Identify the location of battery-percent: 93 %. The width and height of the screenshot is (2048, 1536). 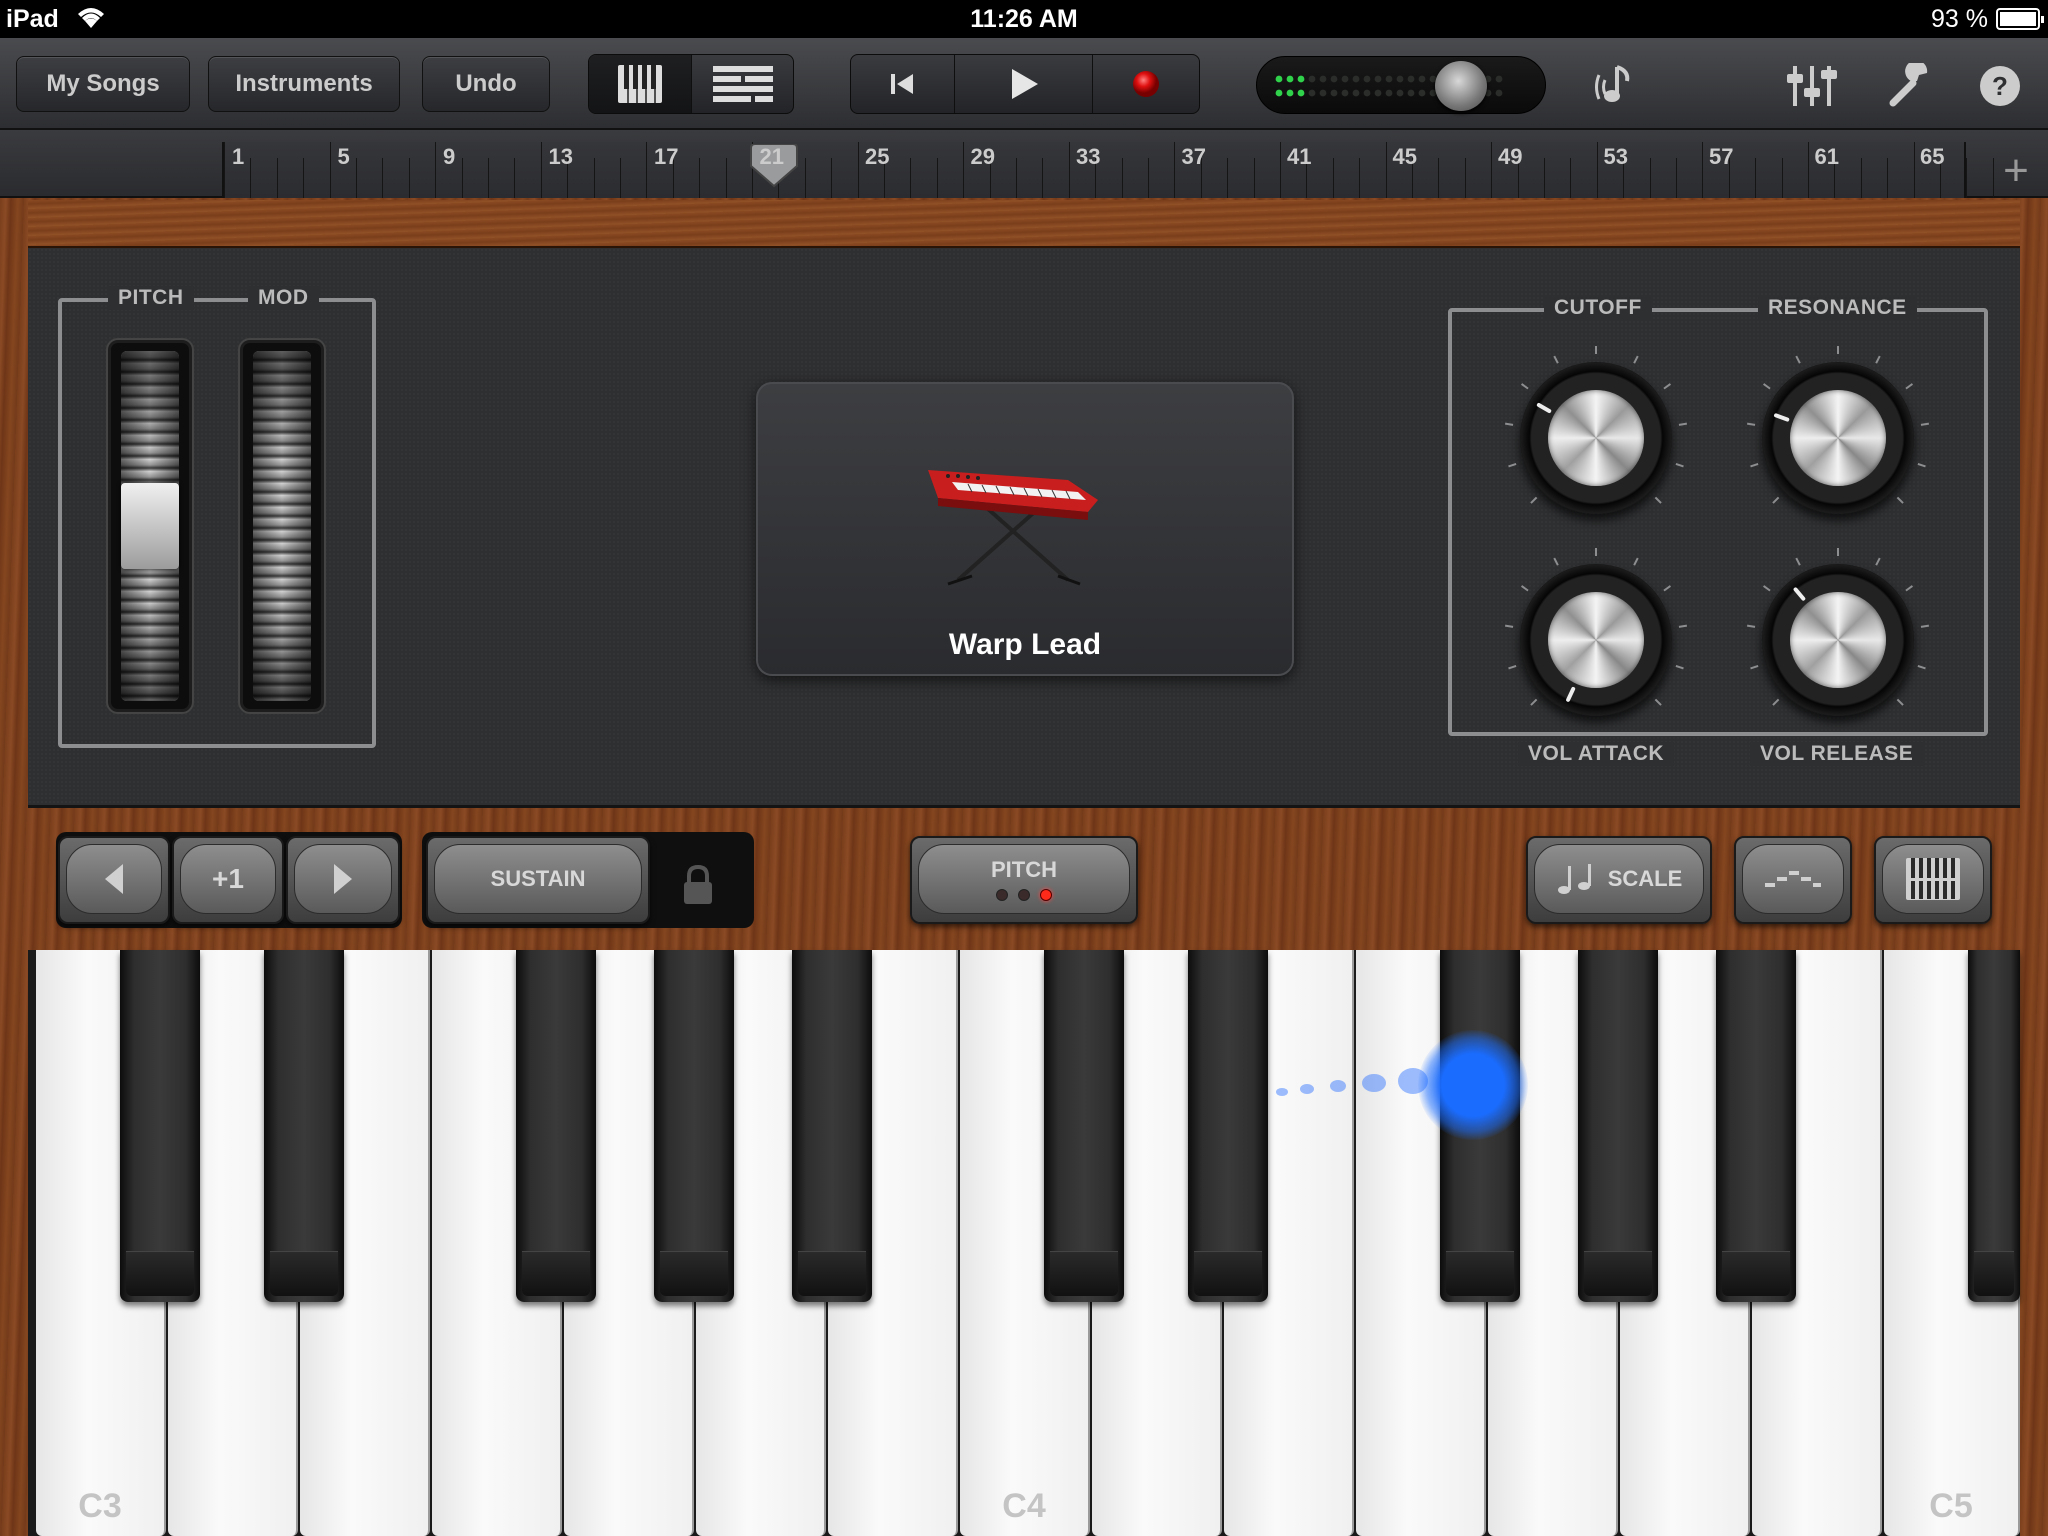
(1959, 19).